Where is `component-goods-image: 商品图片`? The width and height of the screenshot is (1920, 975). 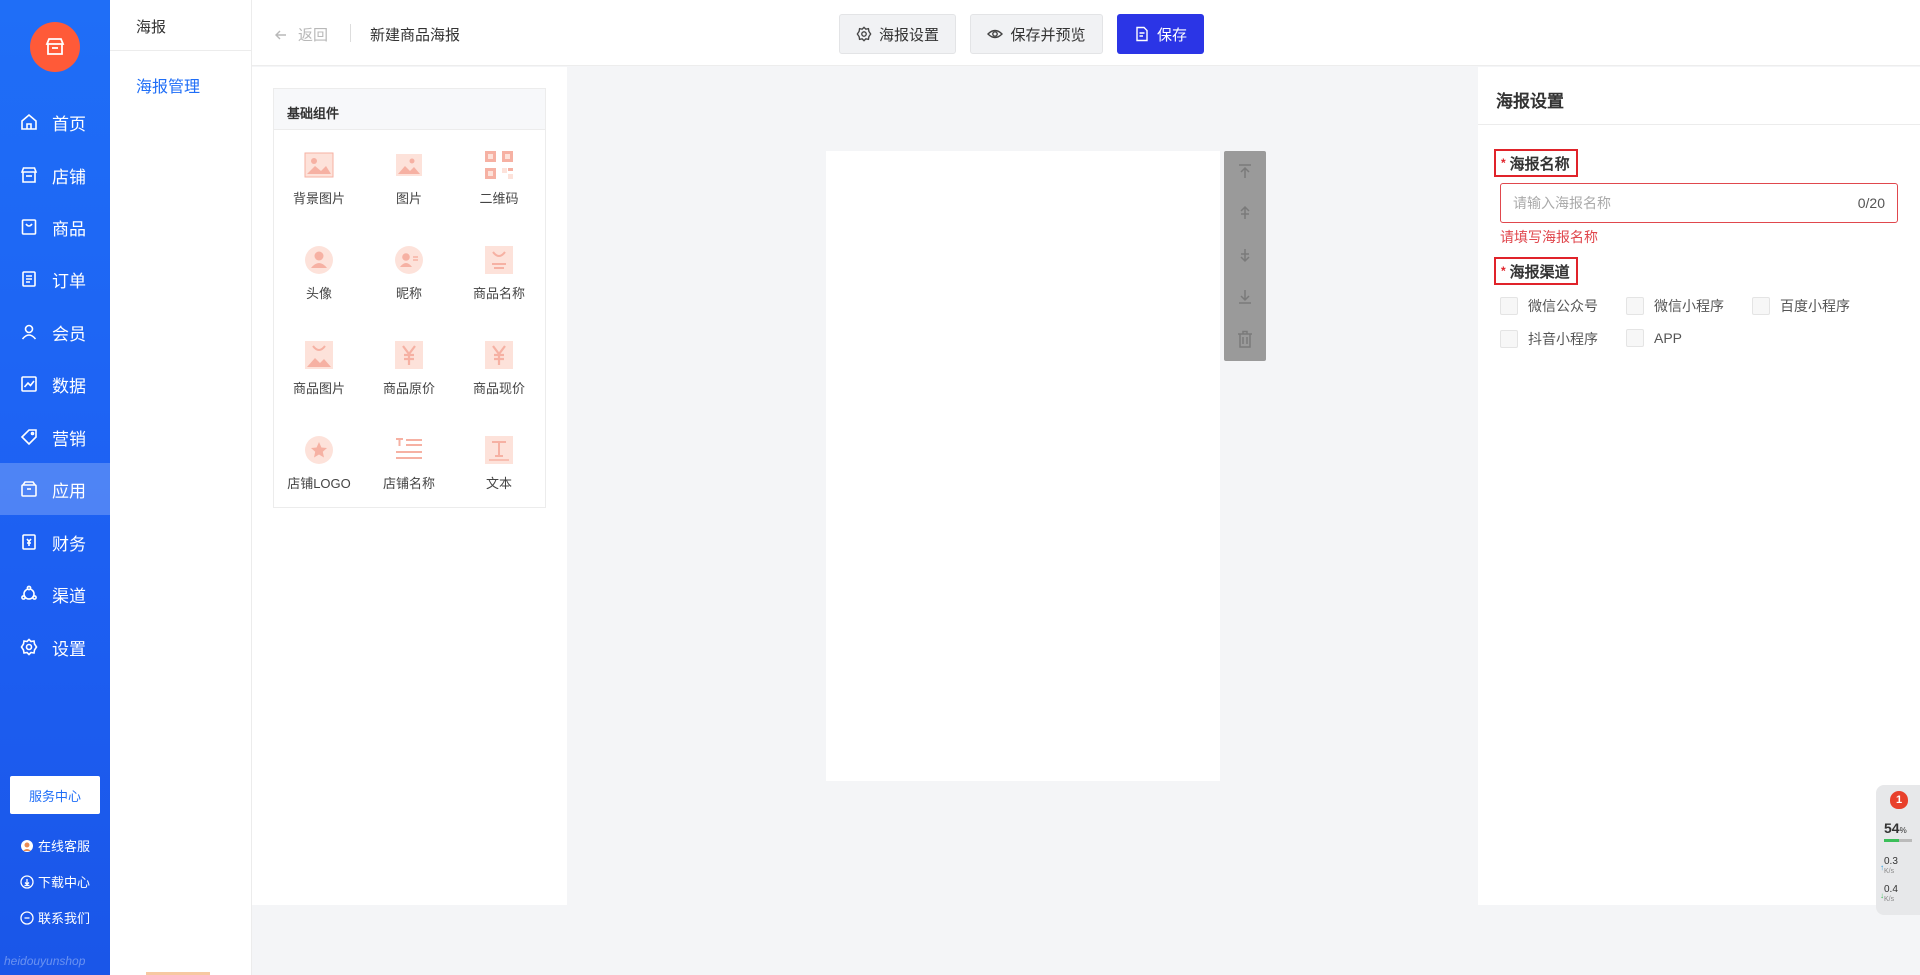 component-goods-image: 商品图片 is located at coordinates (319, 380).